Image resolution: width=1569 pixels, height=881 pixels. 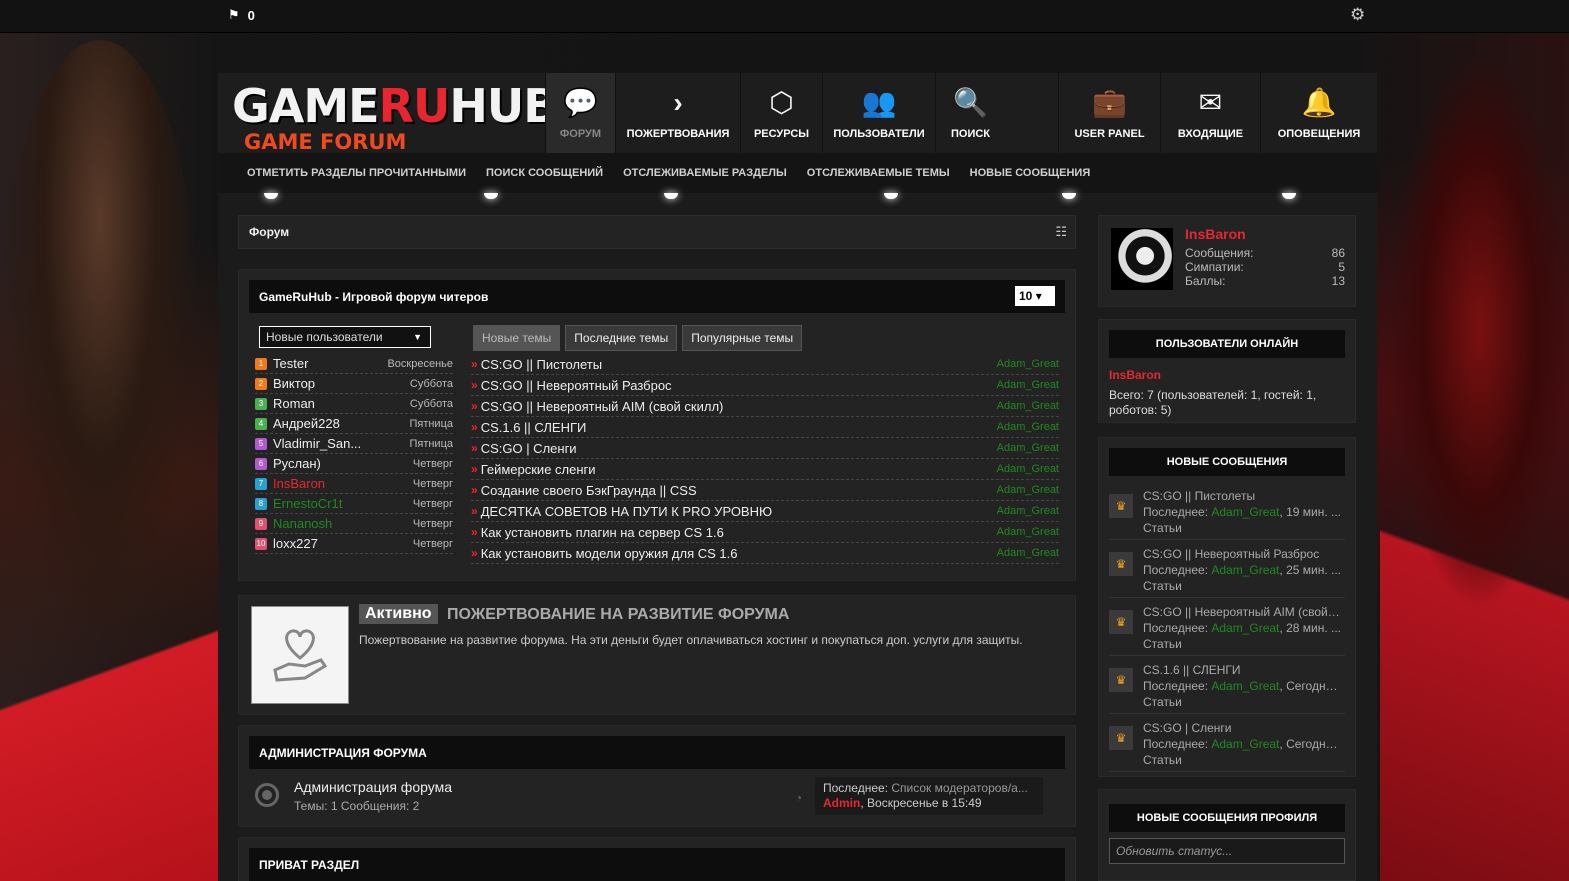 I want to click on nav-user-panel: 💼 User Panel, so click(x=1109, y=113).